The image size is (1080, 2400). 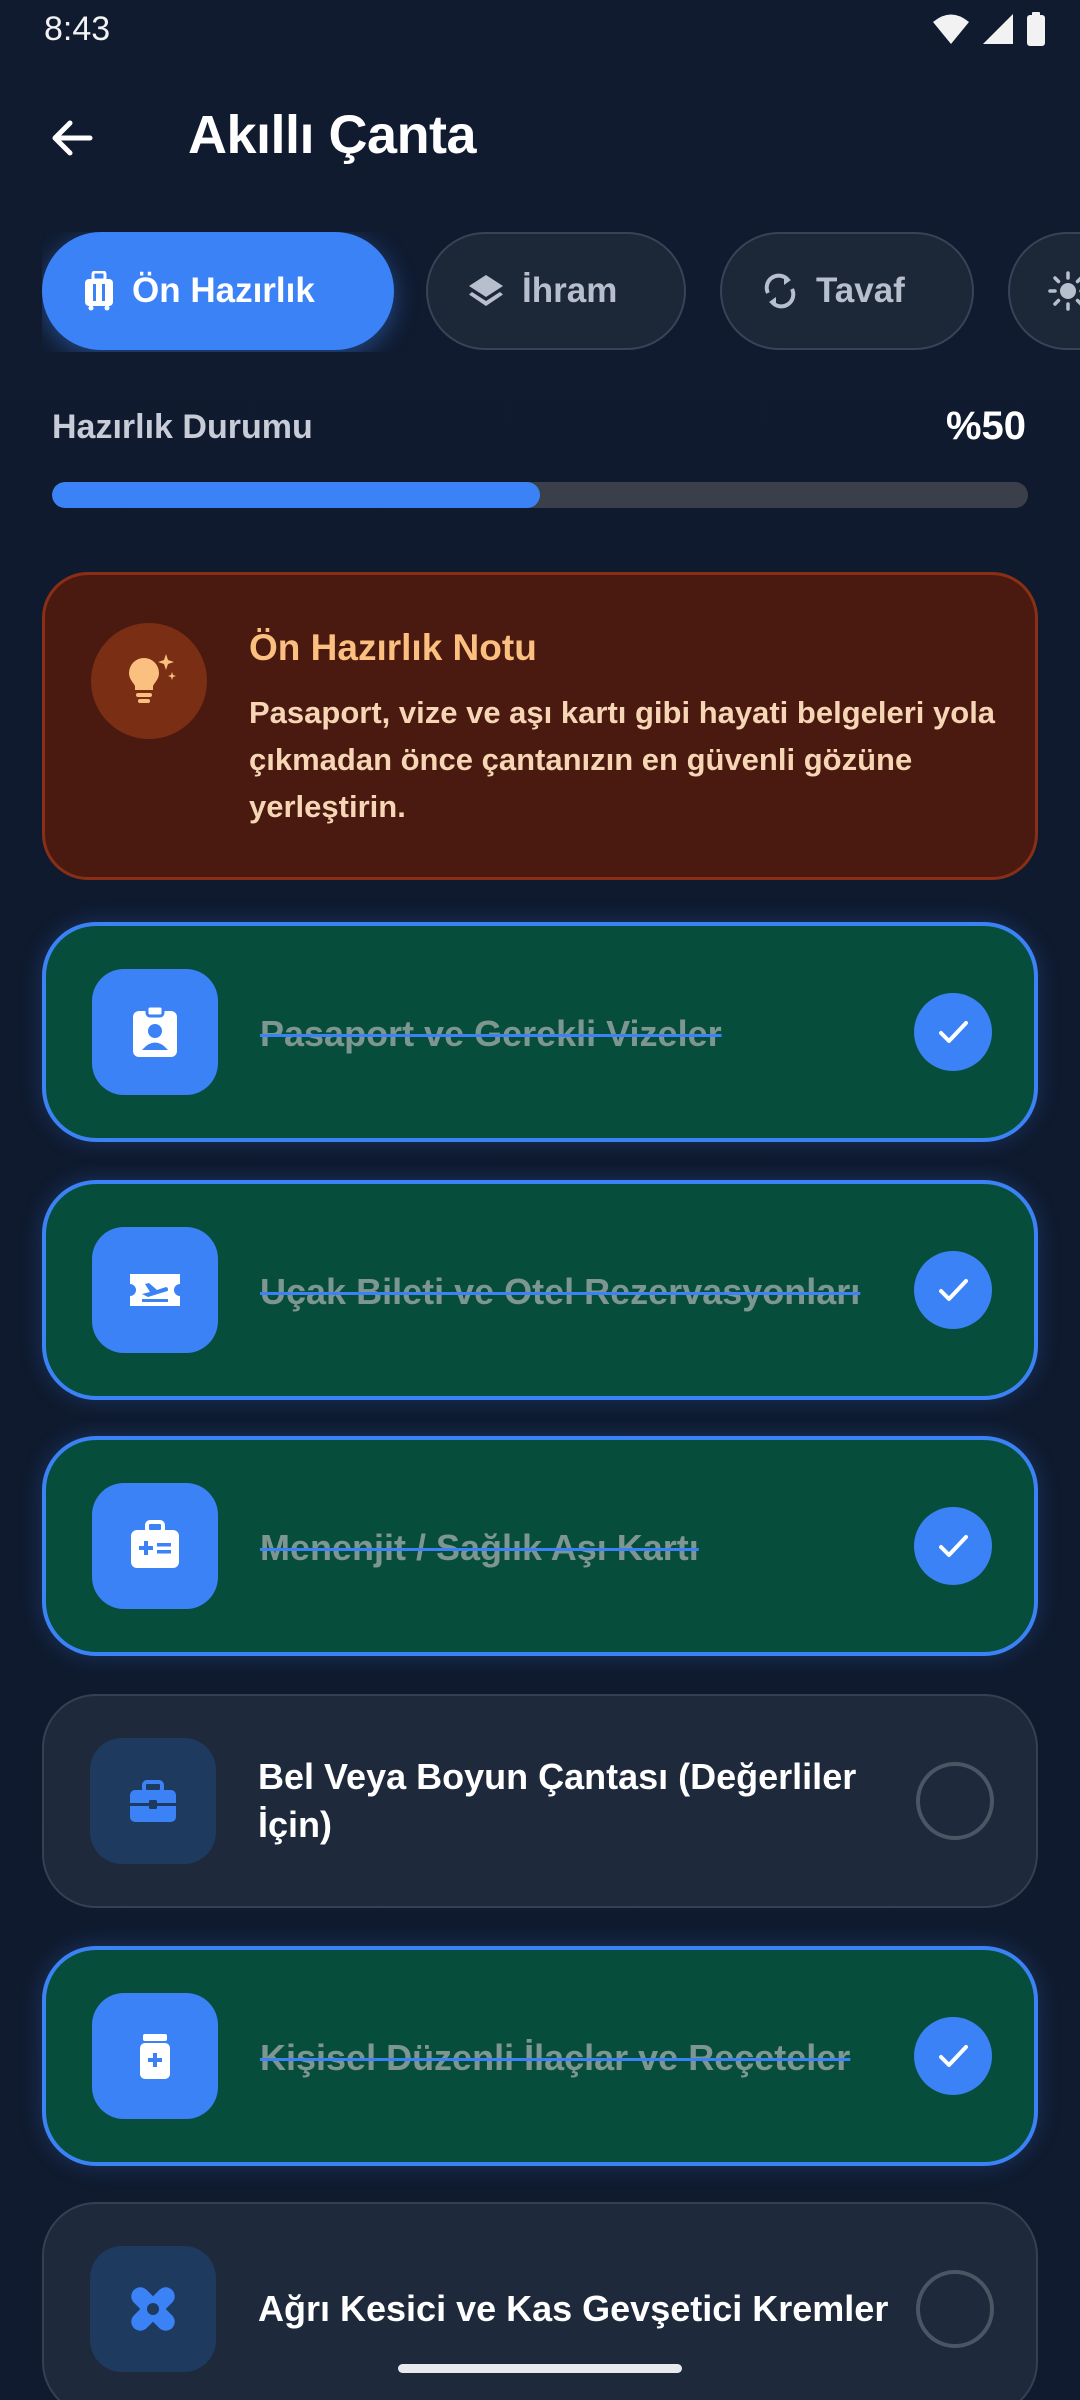 What do you see at coordinates (573, 2308) in the screenshot?
I see `item-label: Ağrı Kesici ve Kas Gevşetici Kremler` at bounding box center [573, 2308].